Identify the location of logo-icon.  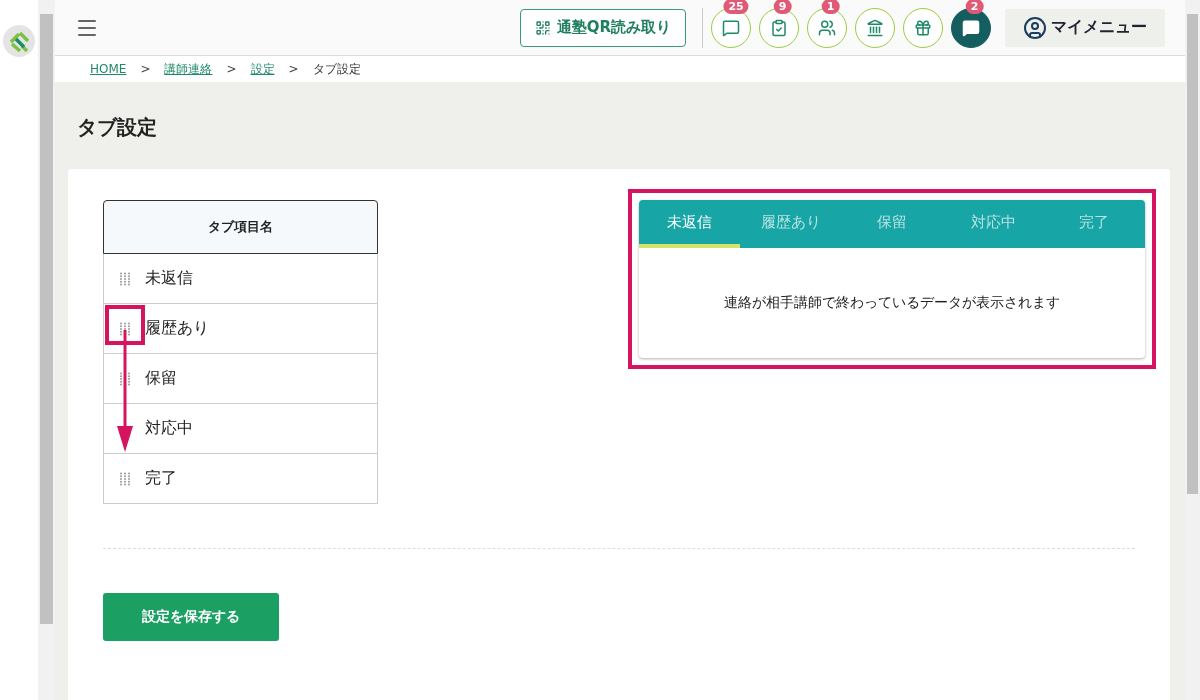
(19, 41).